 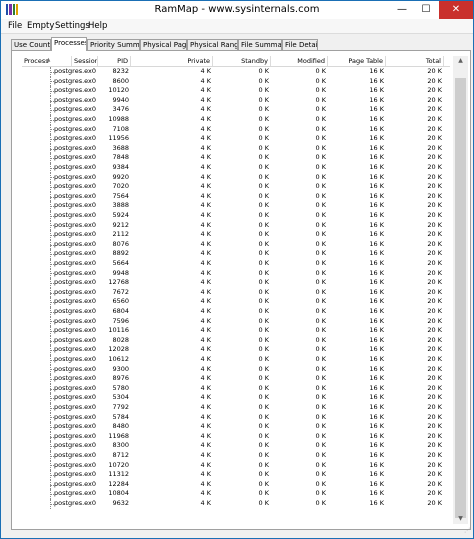 What do you see at coordinates (31, 44) in the screenshot?
I see `tab-use-counts: Use Counts` at bounding box center [31, 44].